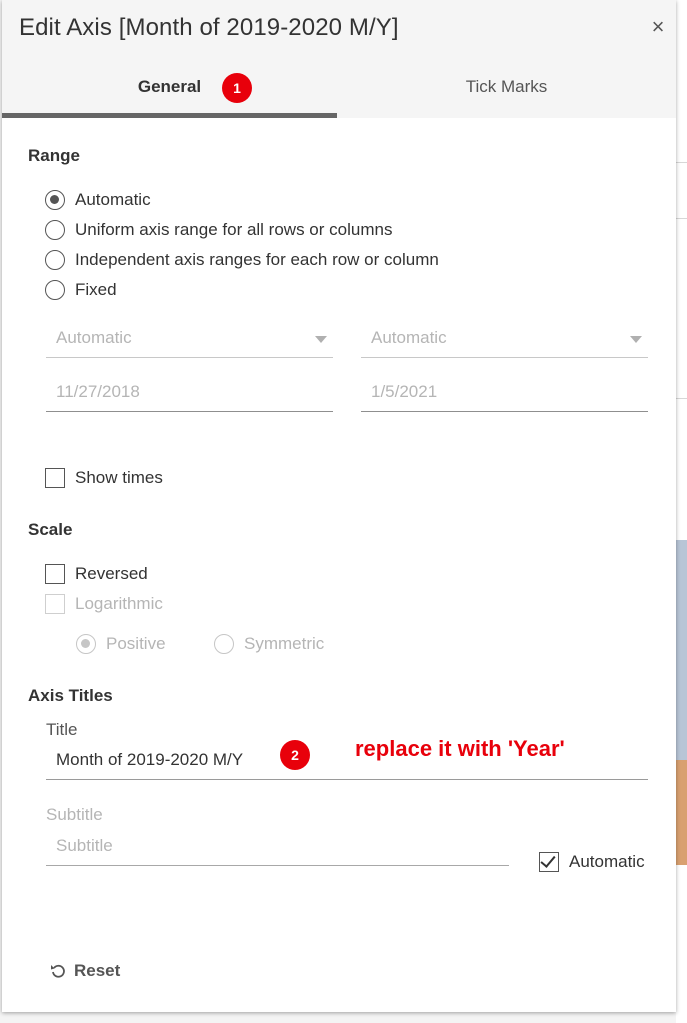  I want to click on background-chart, so click(681, 812).